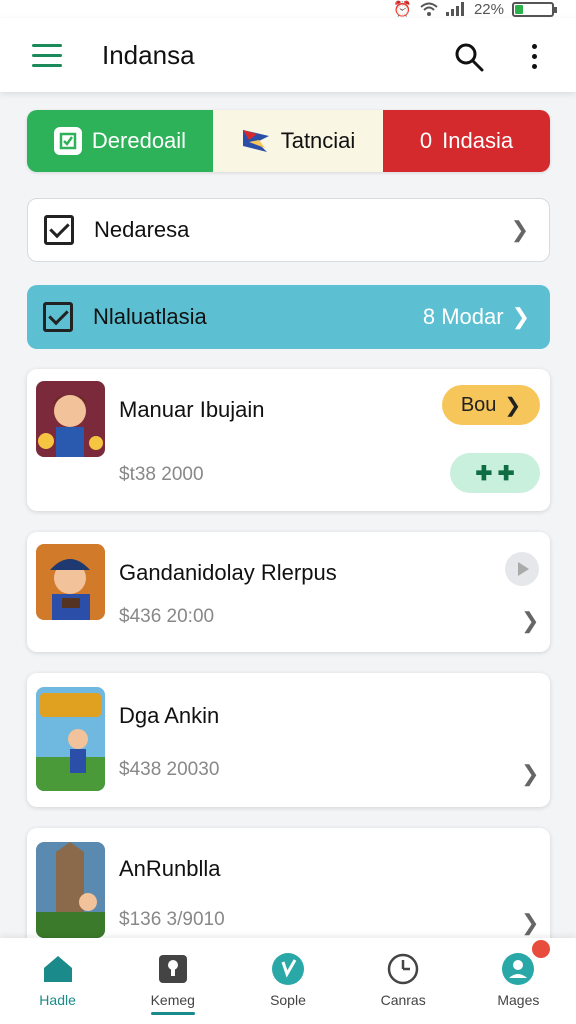 This screenshot has width=576, height=1024. Describe the element at coordinates (255, 141) in the screenshot. I see `flag-icon` at that location.